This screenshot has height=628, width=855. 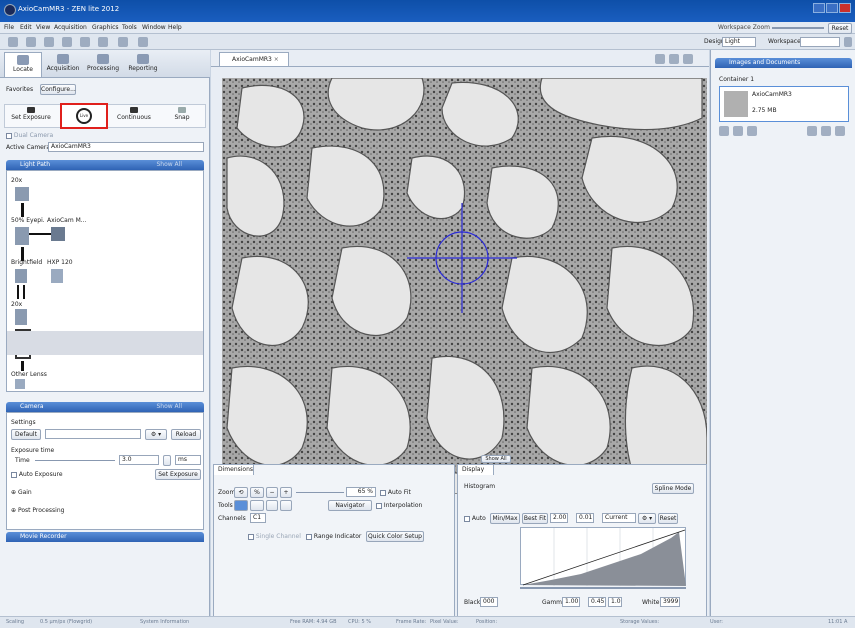 I want to click on gain-expander: ⊕ Gain, so click(x=21, y=492).